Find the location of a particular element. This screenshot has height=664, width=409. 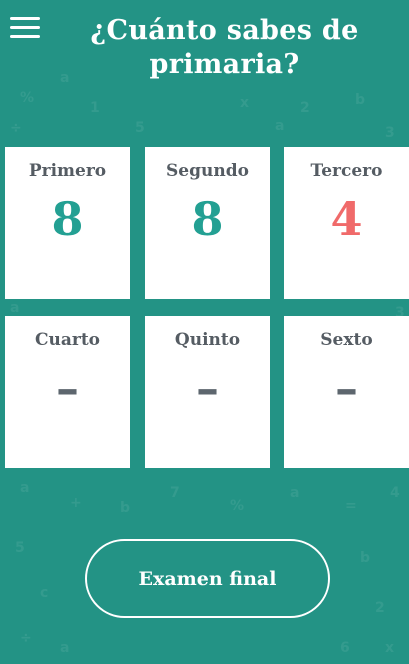

title-line-2: primaria? is located at coordinates (224, 64).